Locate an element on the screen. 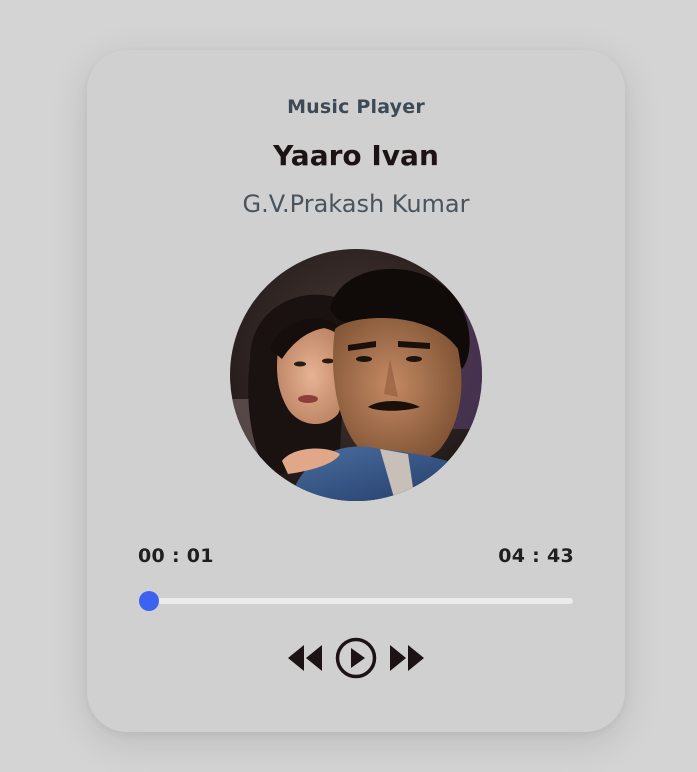 The width and height of the screenshot is (697, 772). progress-thumb is located at coordinates (149, 601).